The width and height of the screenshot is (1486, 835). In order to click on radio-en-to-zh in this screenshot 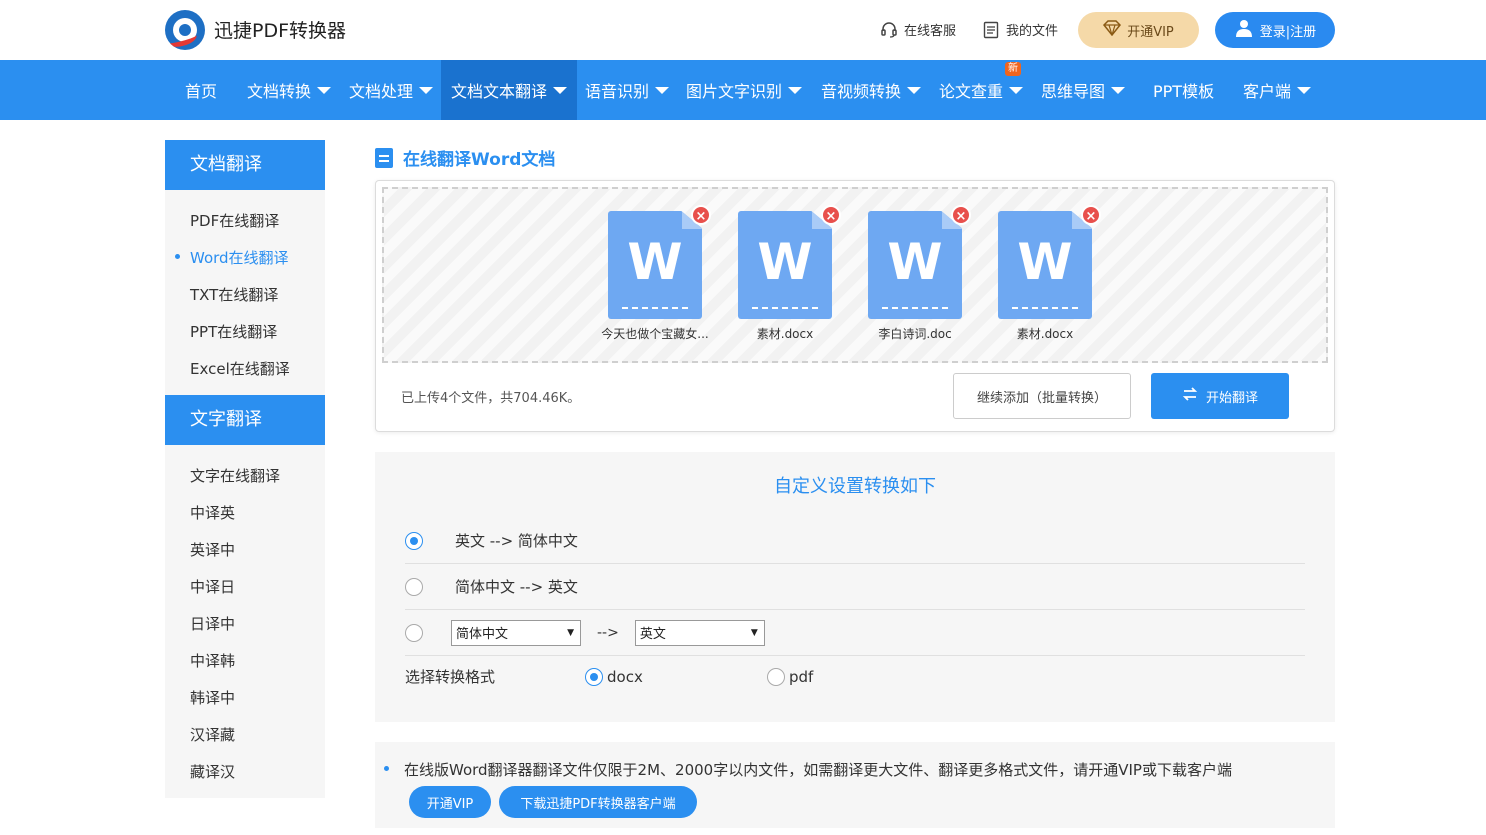, I will do `click(414, 540)`.